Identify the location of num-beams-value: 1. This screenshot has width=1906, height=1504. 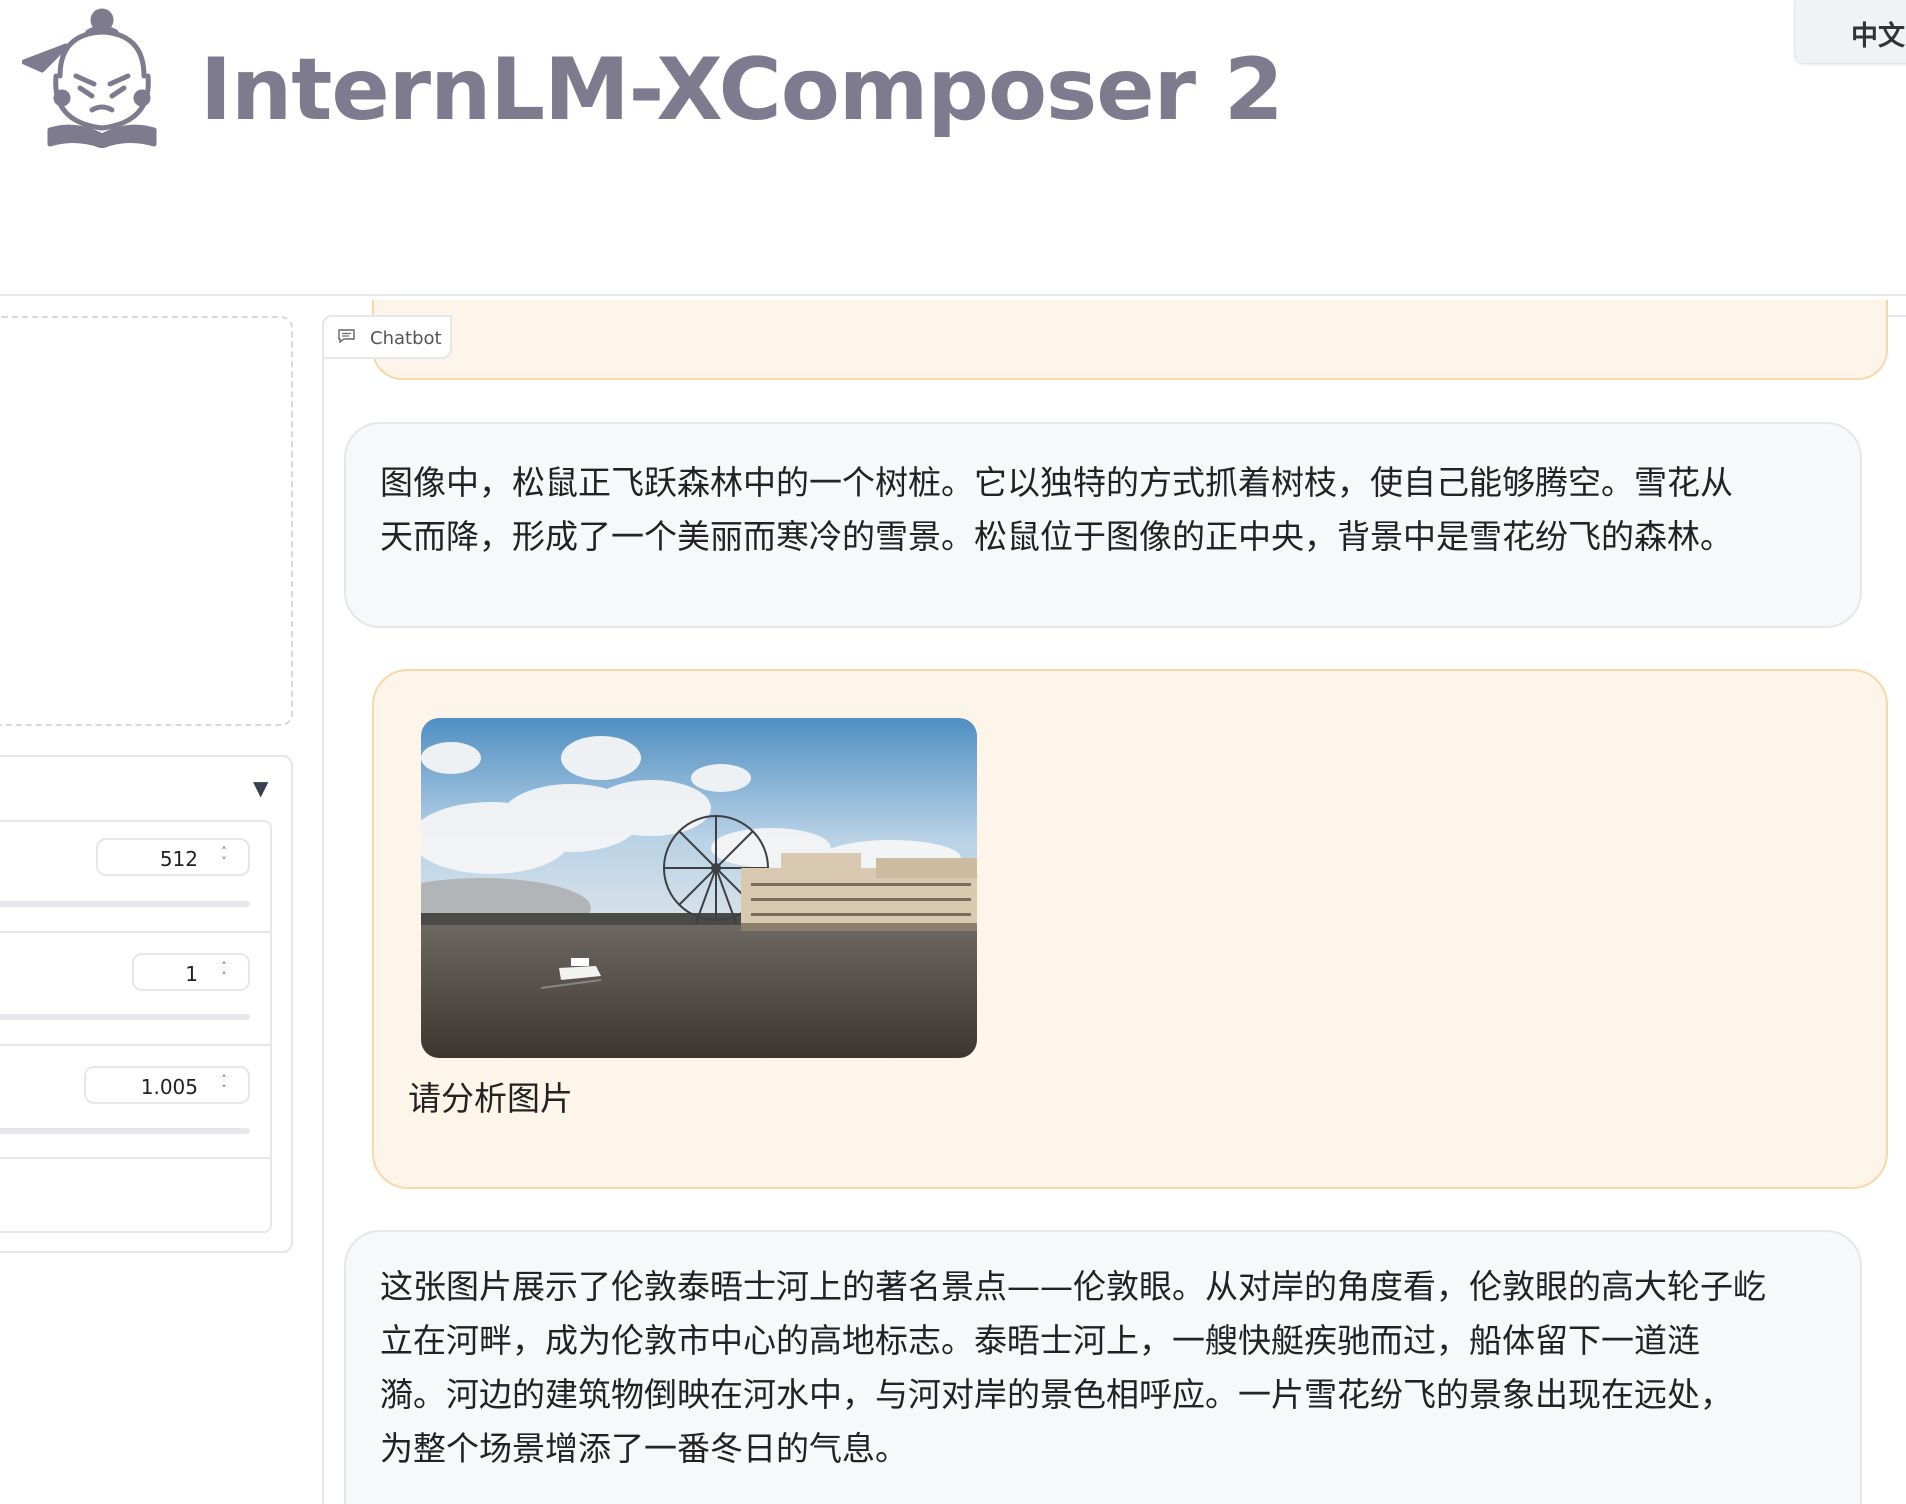
(191, 974).